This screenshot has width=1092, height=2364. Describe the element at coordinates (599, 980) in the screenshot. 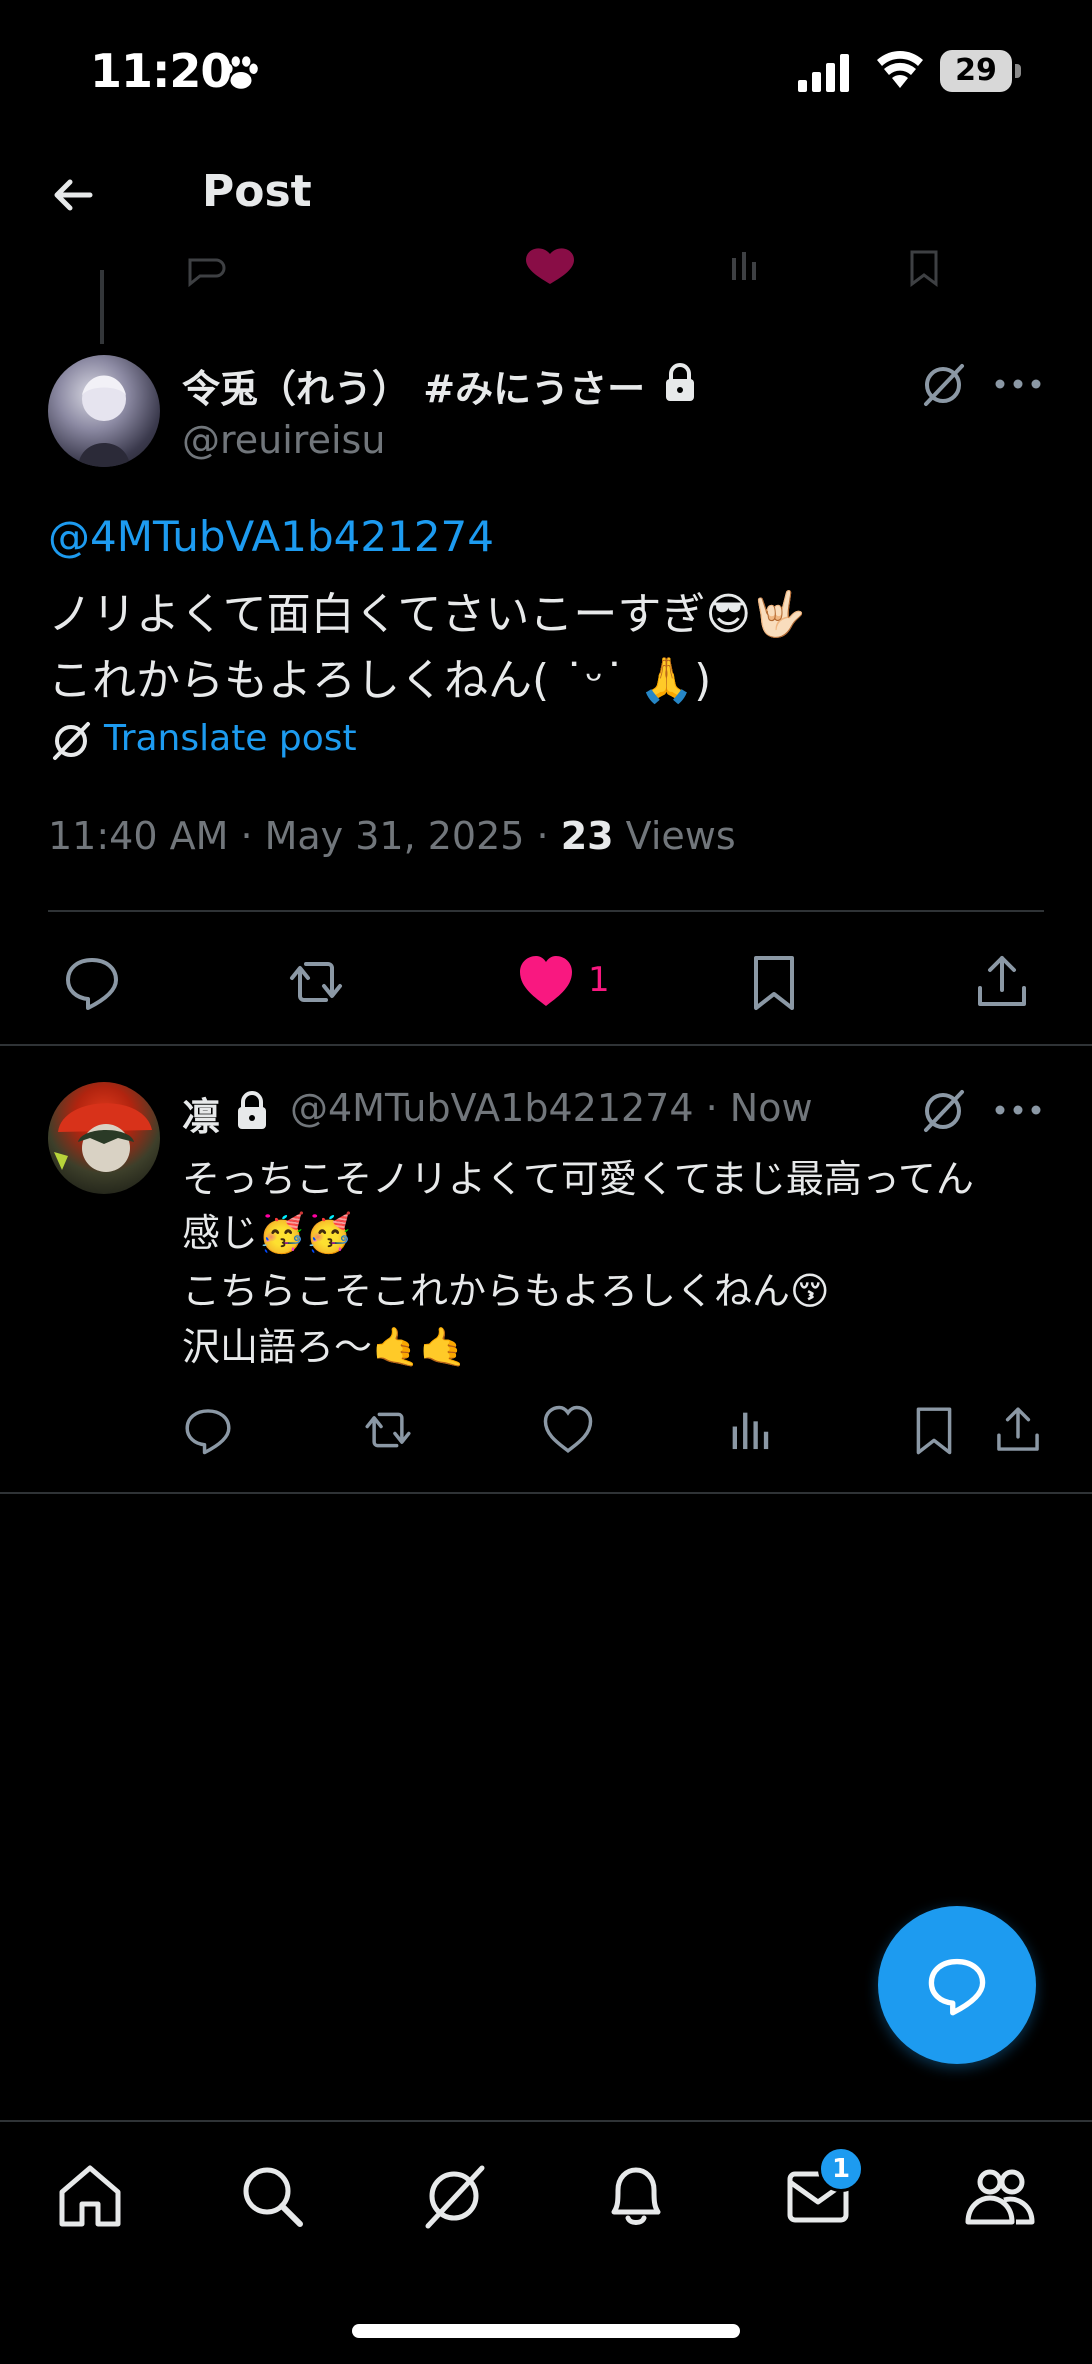

I see `like-count: 1` at that location.